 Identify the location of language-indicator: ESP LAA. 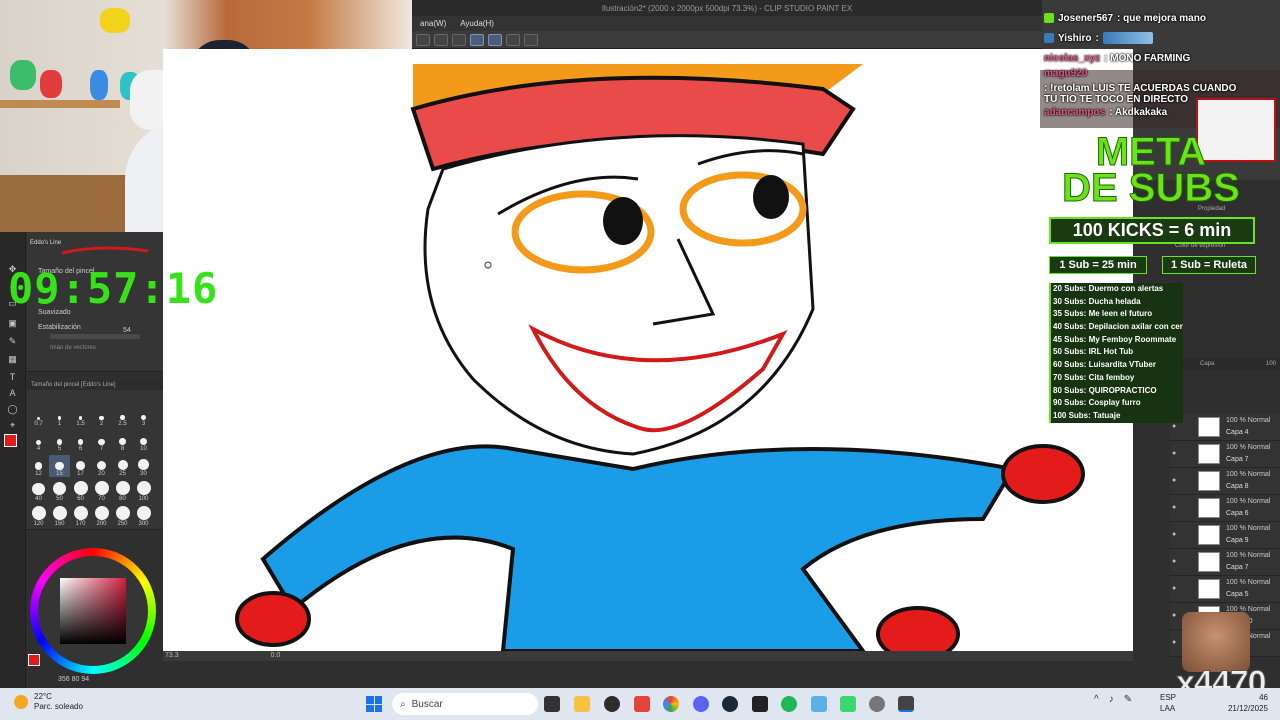
(1168, 703).